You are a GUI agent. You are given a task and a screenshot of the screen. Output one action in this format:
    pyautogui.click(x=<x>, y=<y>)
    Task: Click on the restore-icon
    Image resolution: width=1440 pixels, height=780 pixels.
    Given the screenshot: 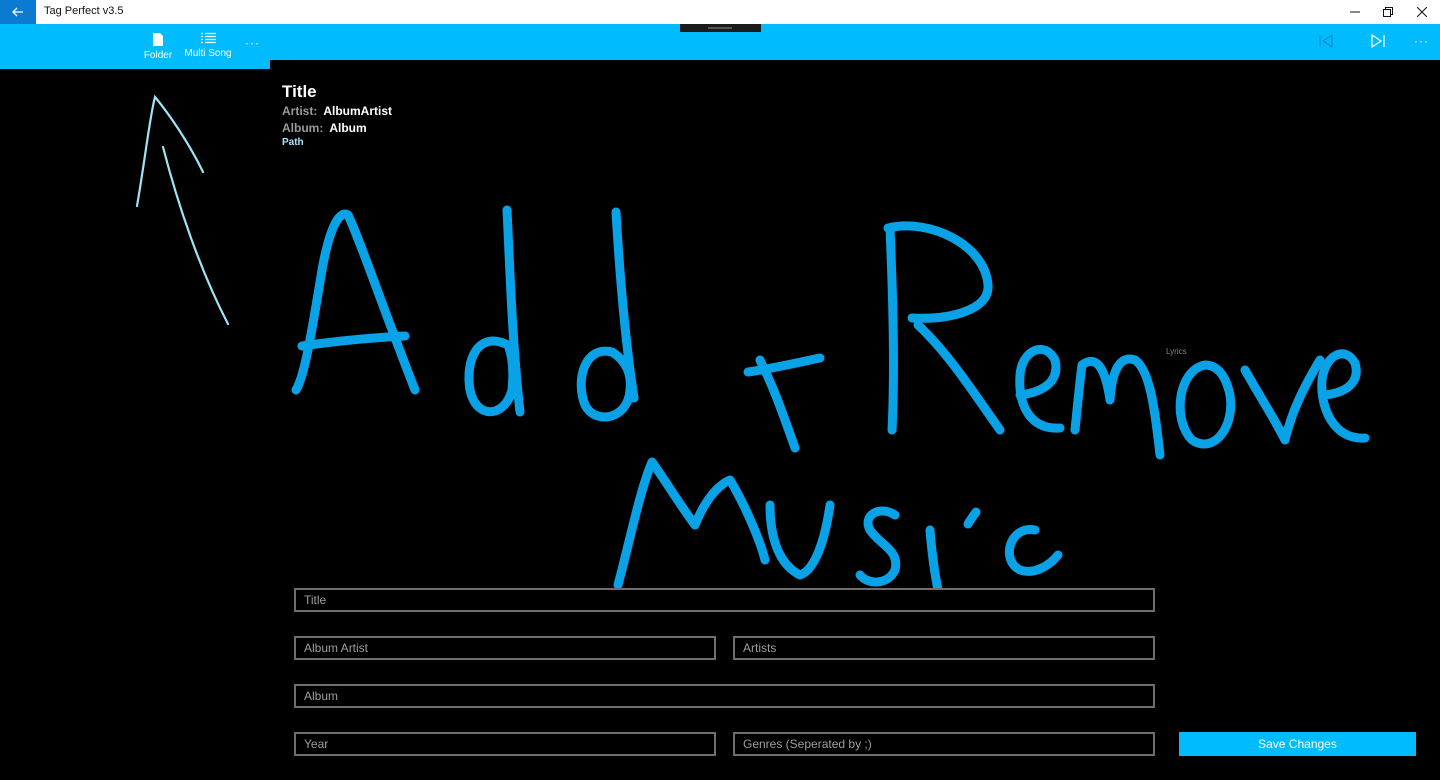 What is the action you would take?
    pyautogui.click(x=1388, y=12)
    